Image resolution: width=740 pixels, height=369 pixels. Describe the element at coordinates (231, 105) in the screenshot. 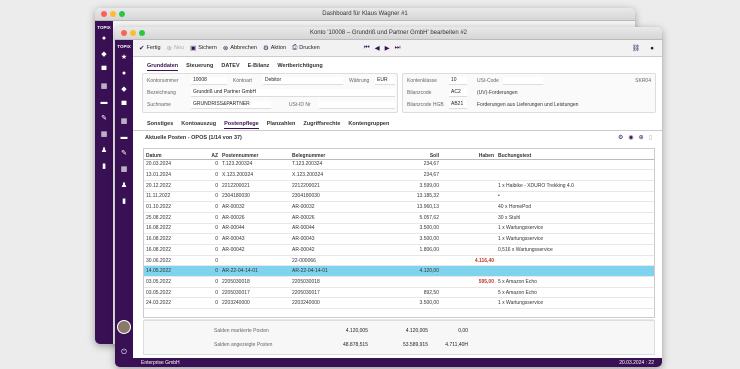

I see `suchname-field: GRUNDRISS&PARTNER` at that location.